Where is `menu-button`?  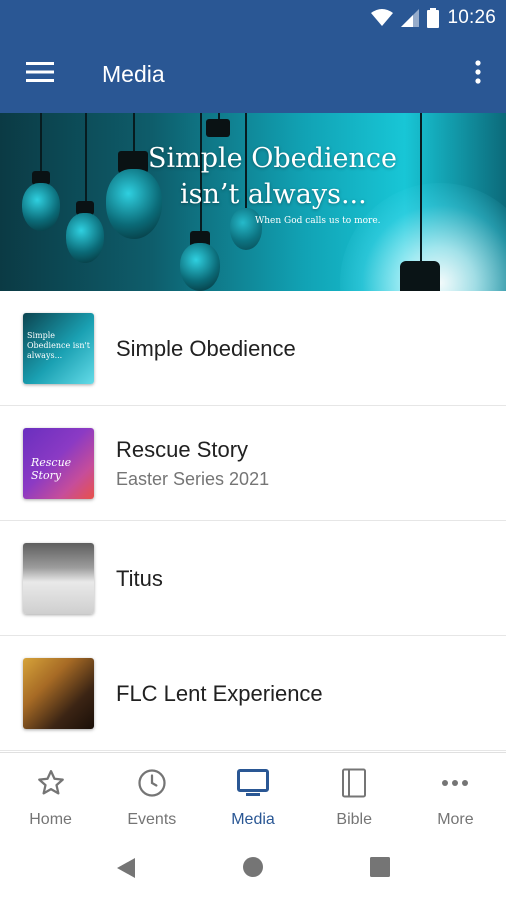 menu-button is located at coordinates (40, 74).